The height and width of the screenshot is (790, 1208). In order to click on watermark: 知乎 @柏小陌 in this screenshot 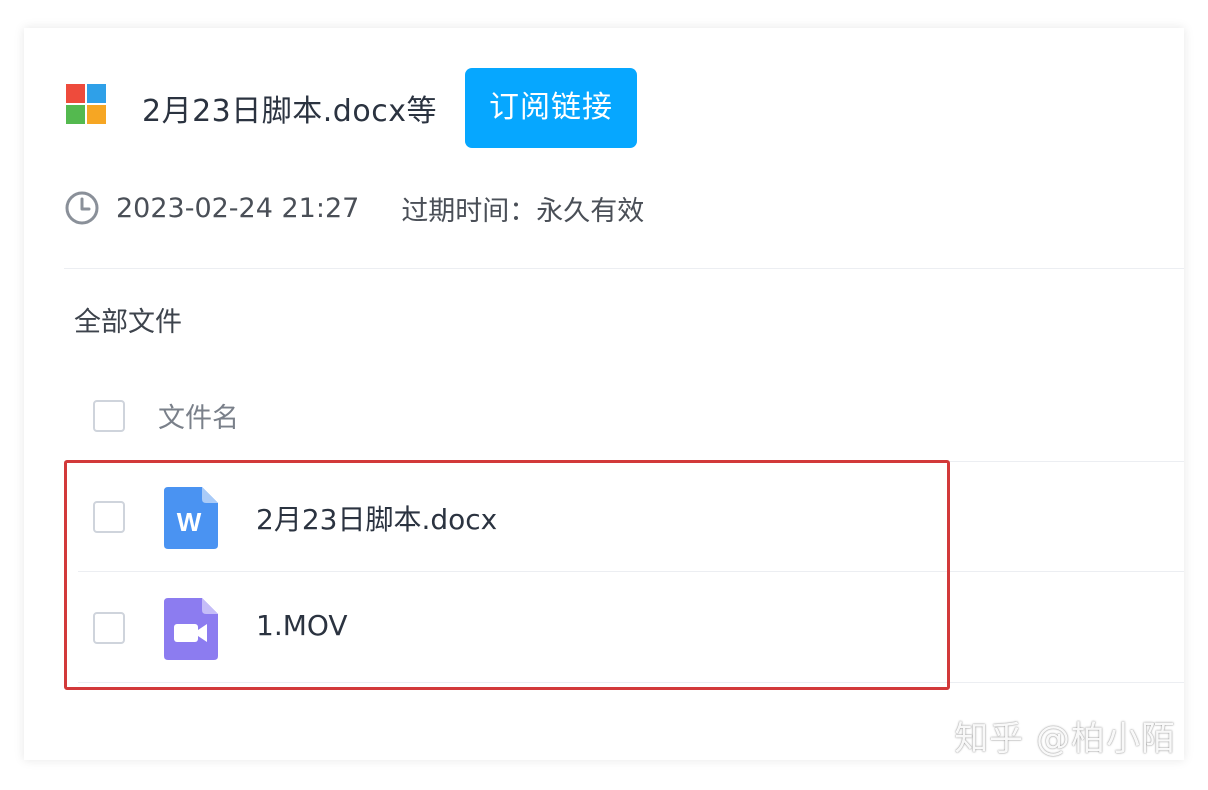, I will do `click(1065, 739)`.